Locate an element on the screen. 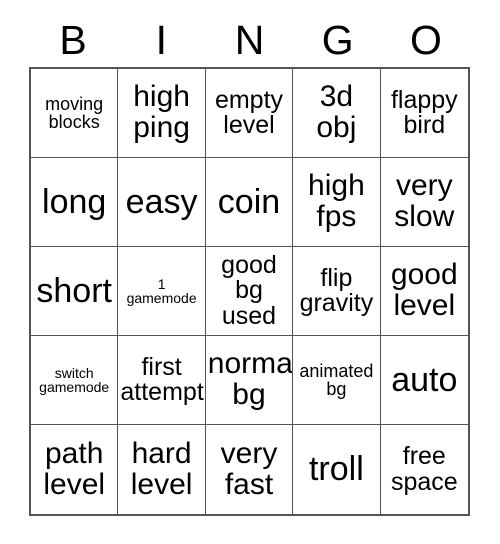 The height and width of the screenshot is (544, 500). bingo-cell-label: moving blocks is located at coordinates (74, 112).